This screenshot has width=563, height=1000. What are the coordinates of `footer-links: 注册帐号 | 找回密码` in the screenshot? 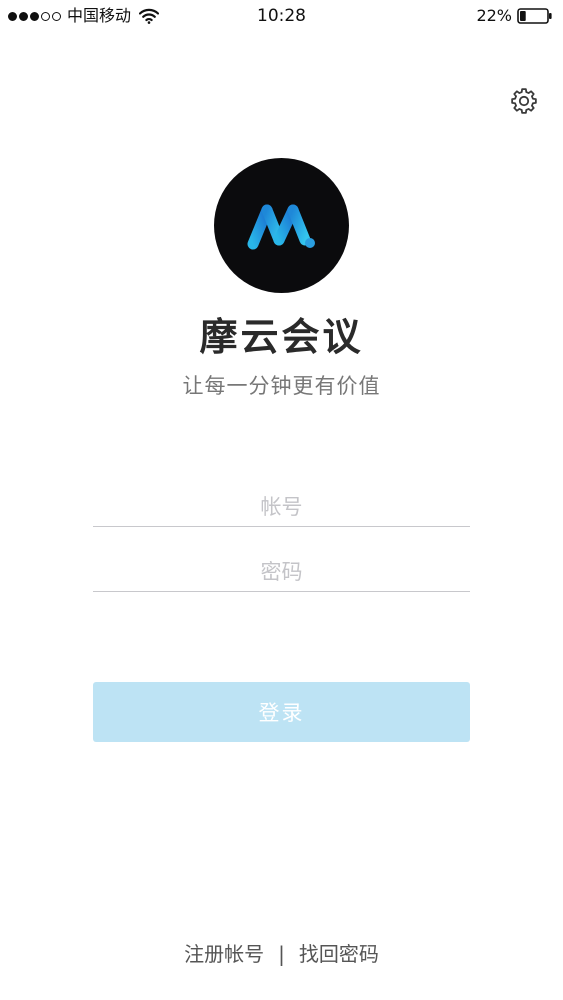 It's located at (281, 954).